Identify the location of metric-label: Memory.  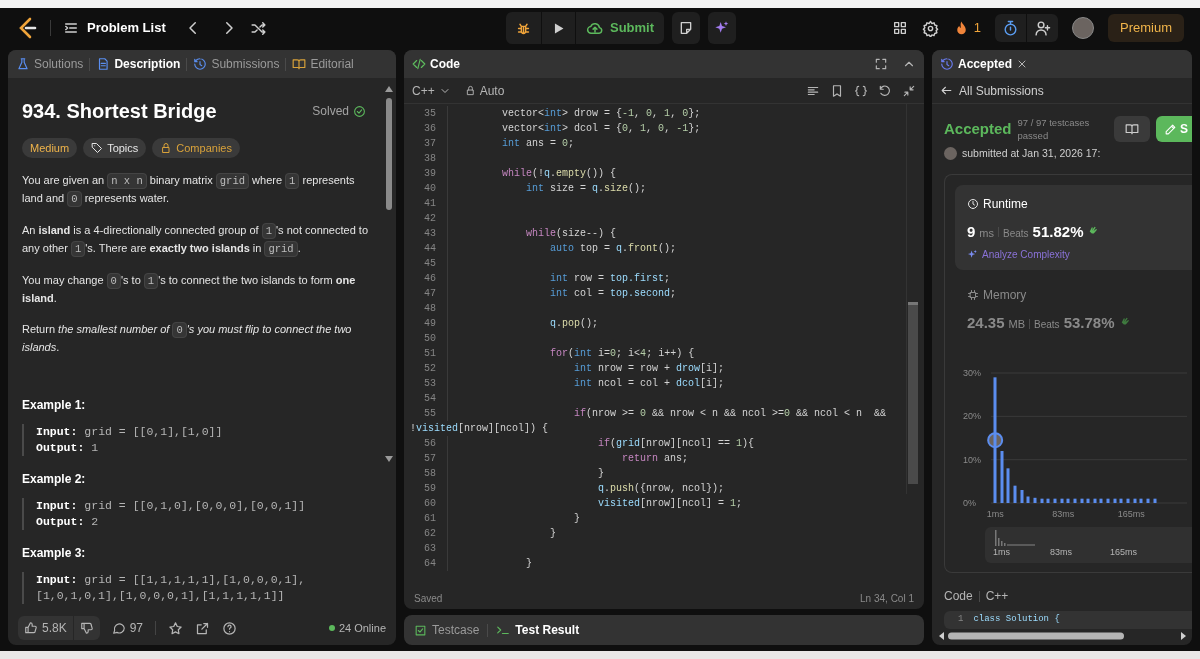
(1079, 295).